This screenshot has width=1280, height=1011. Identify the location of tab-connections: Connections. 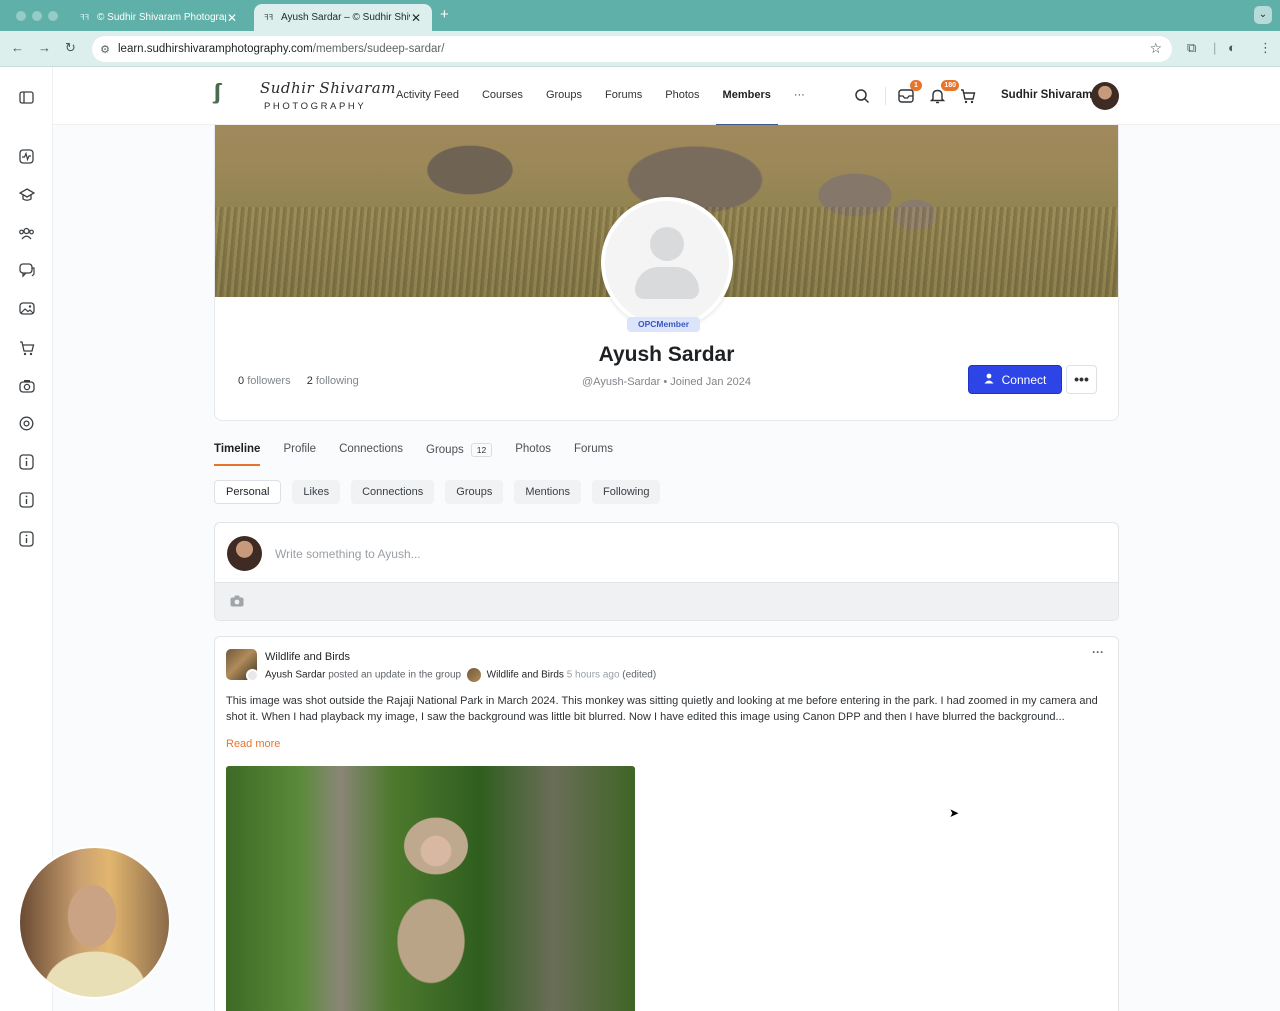
(371, 455).